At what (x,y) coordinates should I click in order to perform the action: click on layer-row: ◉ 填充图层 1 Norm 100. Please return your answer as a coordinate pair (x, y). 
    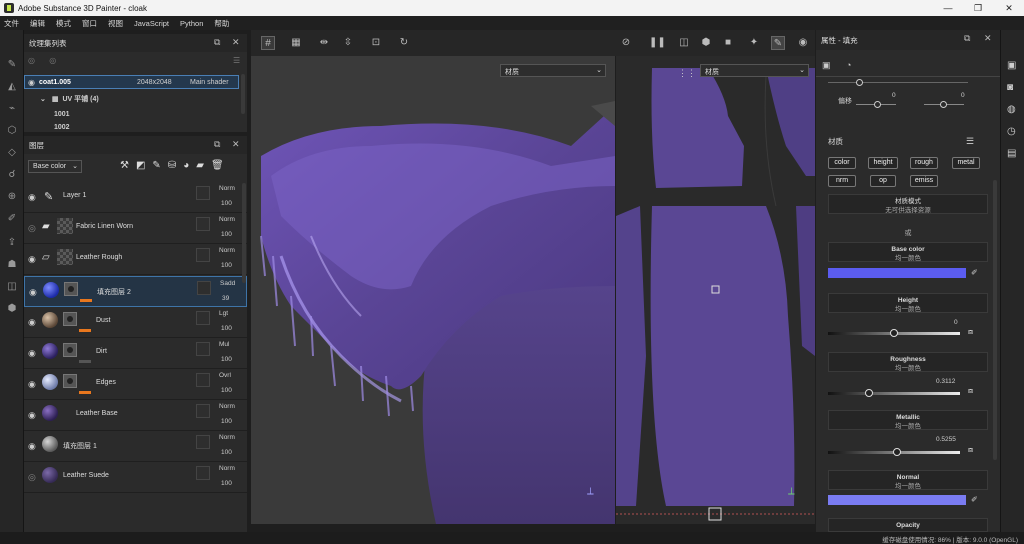
    Looking at the image, I should click on (135, 446).